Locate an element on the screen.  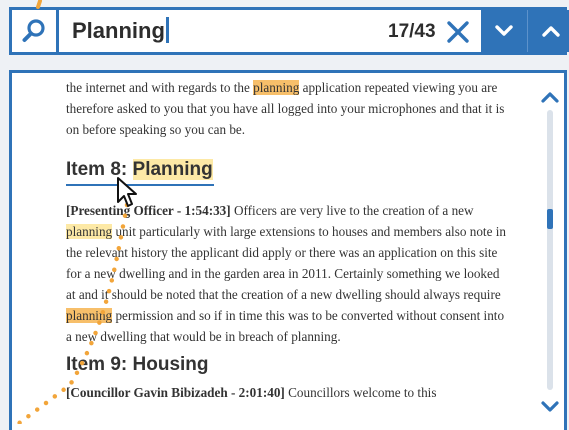
paragraph-text: the internet and with regards to the is located at coordinates (160, 87).